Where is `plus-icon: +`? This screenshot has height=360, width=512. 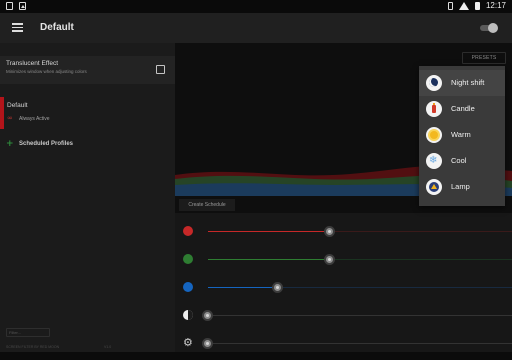 plus-icon: + is located at coordinates (10, 144).